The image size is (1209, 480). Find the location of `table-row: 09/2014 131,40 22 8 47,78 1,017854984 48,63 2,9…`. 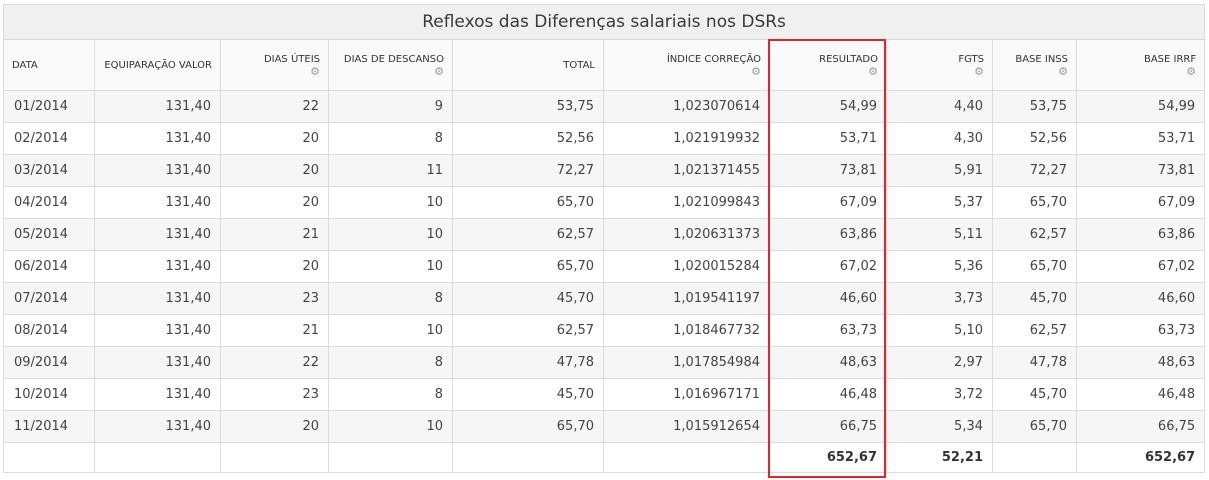

table-row: 09/2014 131,40 22 8 47,78 1,017854984 48,63 2,9… is located at coordinates (604, 362).